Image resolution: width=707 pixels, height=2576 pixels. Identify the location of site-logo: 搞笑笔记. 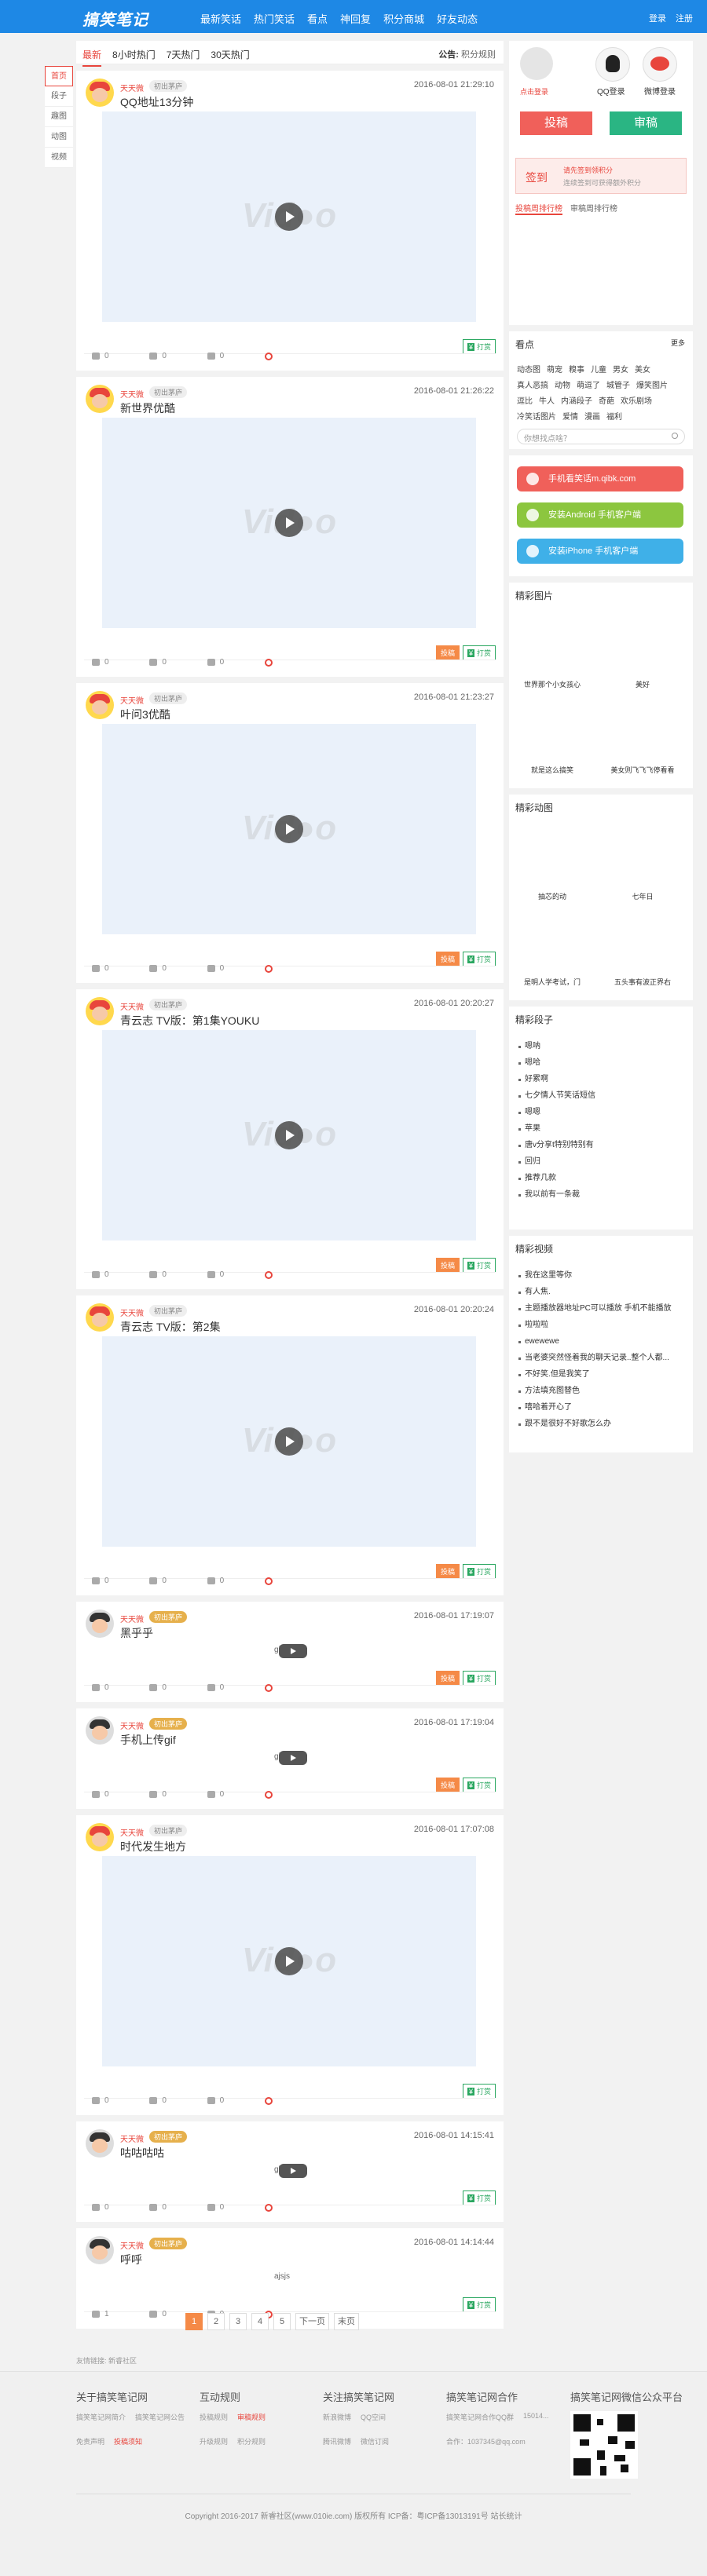
(115, 18).